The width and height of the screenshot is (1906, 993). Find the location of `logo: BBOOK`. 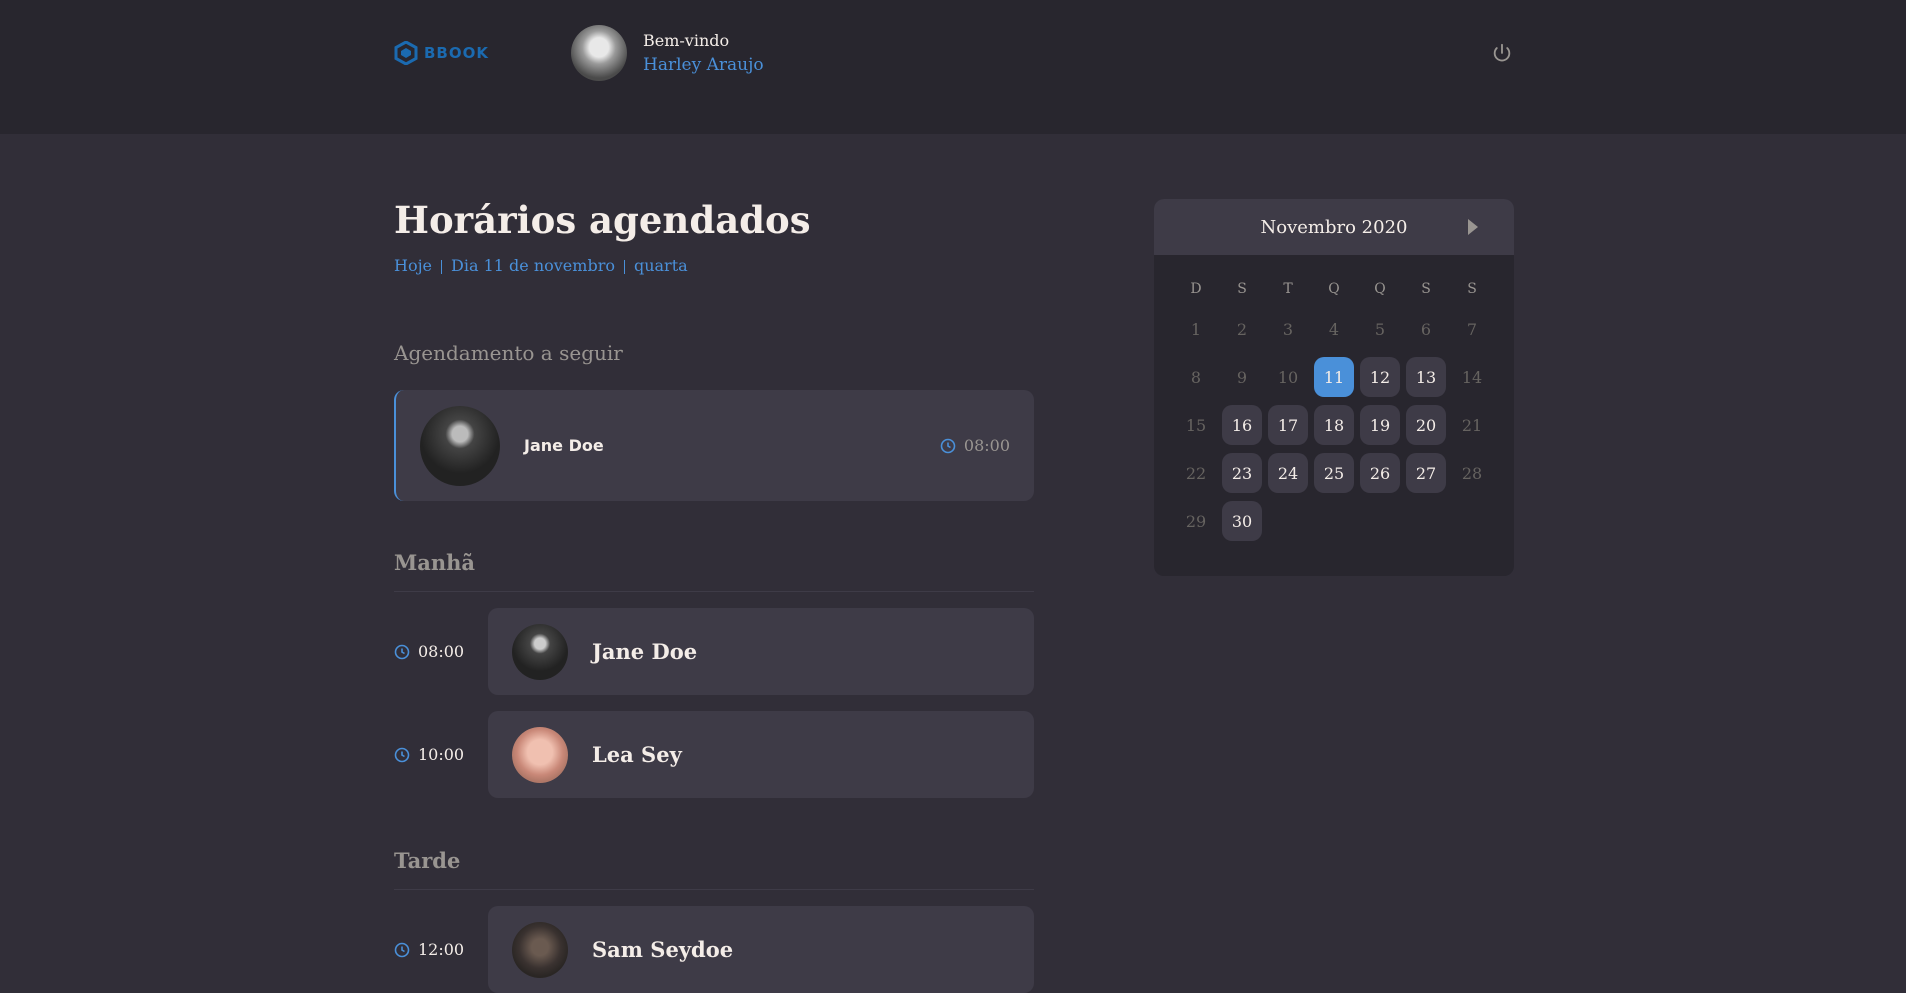

logo: BBOOK is located at coordinates (441, 52).